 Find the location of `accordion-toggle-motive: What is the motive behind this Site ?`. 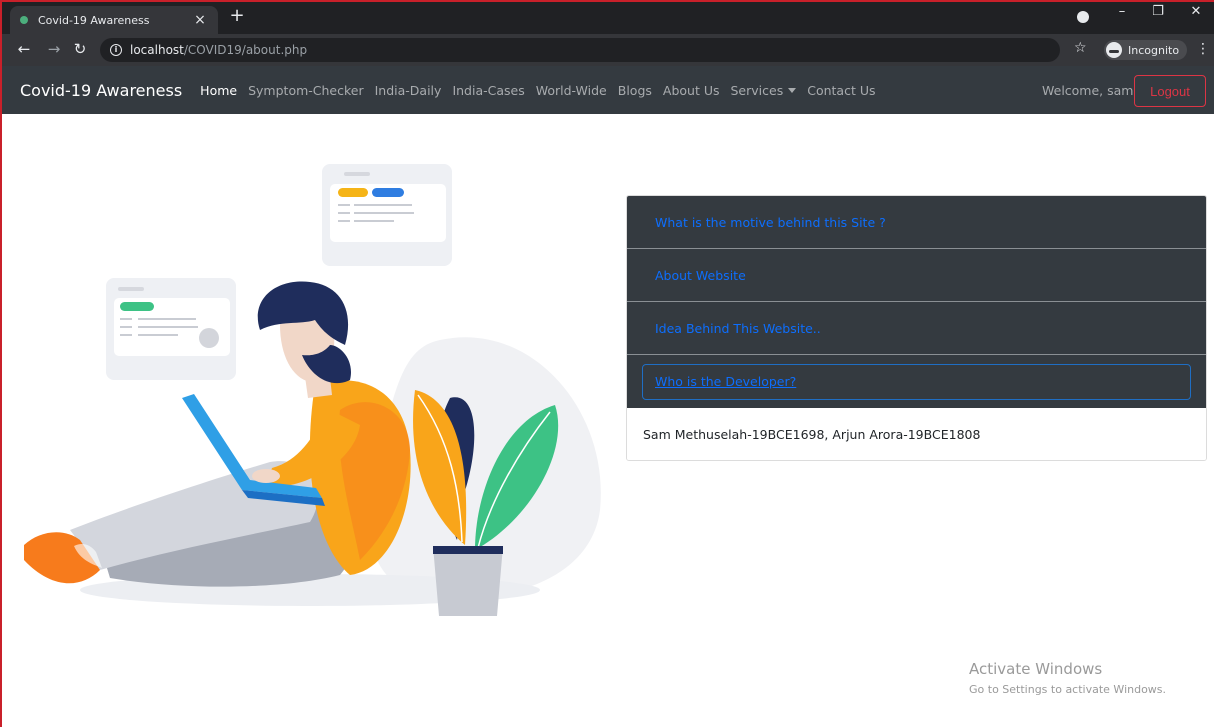

accordion-toggle-motive: What is the motive behind this Site ? is located at coordinates (770, 222).